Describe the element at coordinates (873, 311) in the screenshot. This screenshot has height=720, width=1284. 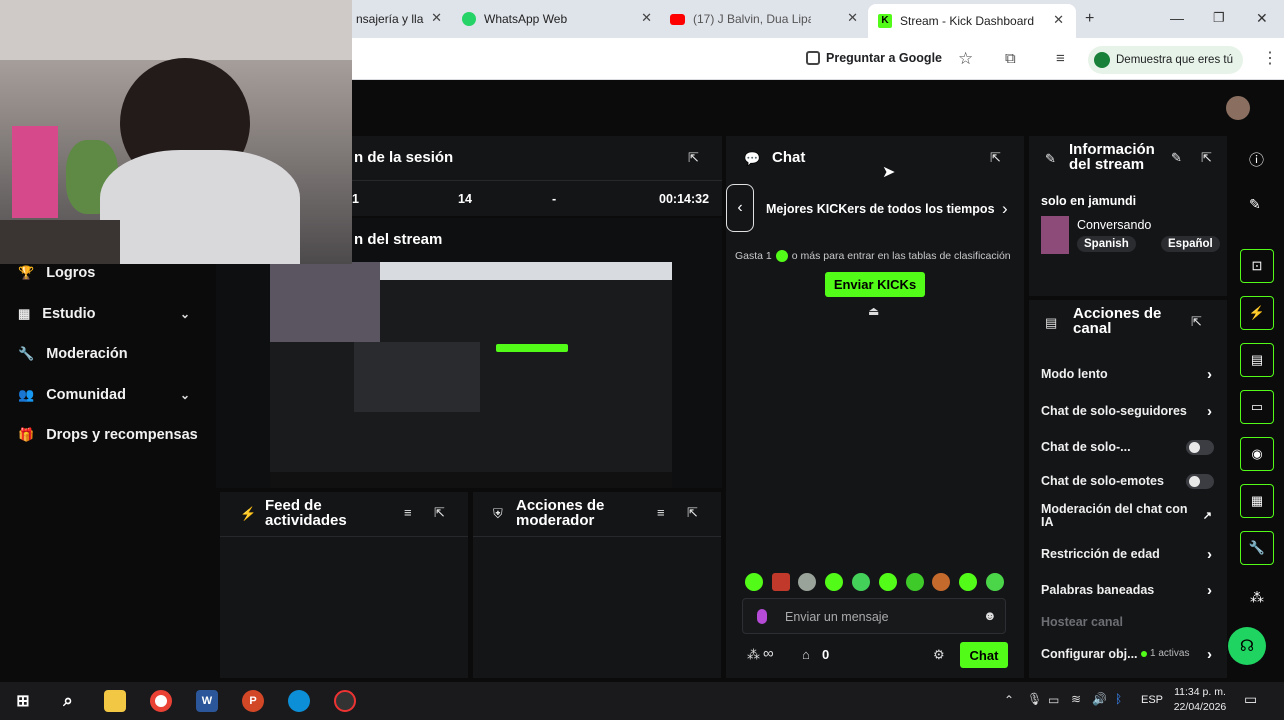
I see `collapse-icon: ⏏` at that location.